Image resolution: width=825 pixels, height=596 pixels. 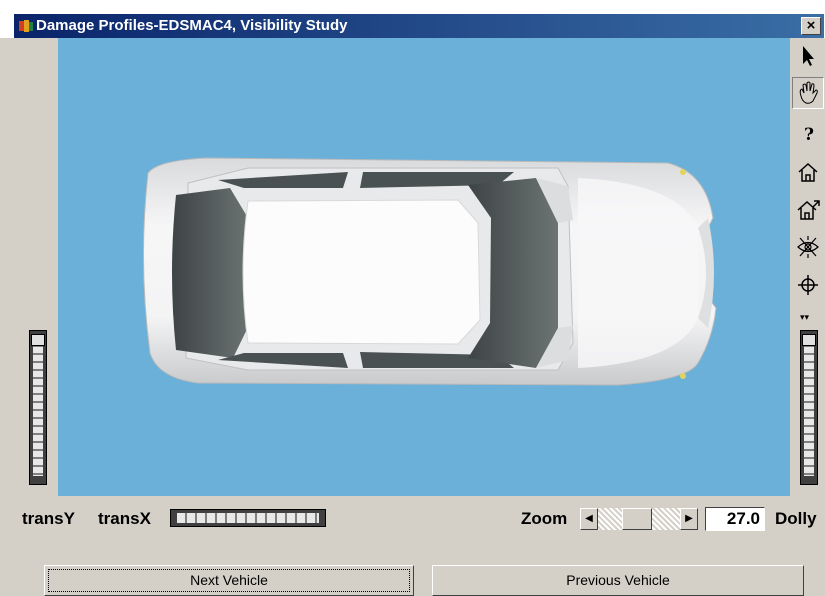 What do you see at coordinates (808, 172) in the screenshot?
I see `home-icon` at bounding box center [808, 172].